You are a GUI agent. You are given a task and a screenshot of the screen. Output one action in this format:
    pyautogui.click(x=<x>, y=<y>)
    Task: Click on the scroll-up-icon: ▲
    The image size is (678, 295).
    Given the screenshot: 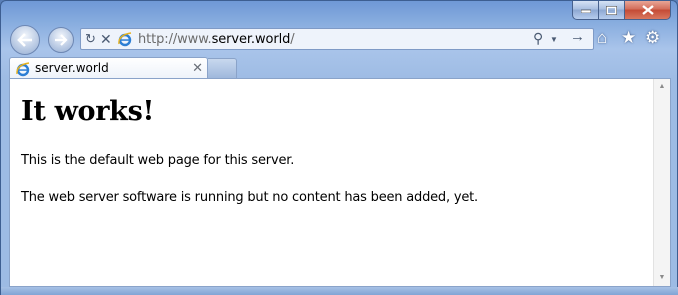 What is the action you would take?
    pyautogui.click(x=662, y=87)
    